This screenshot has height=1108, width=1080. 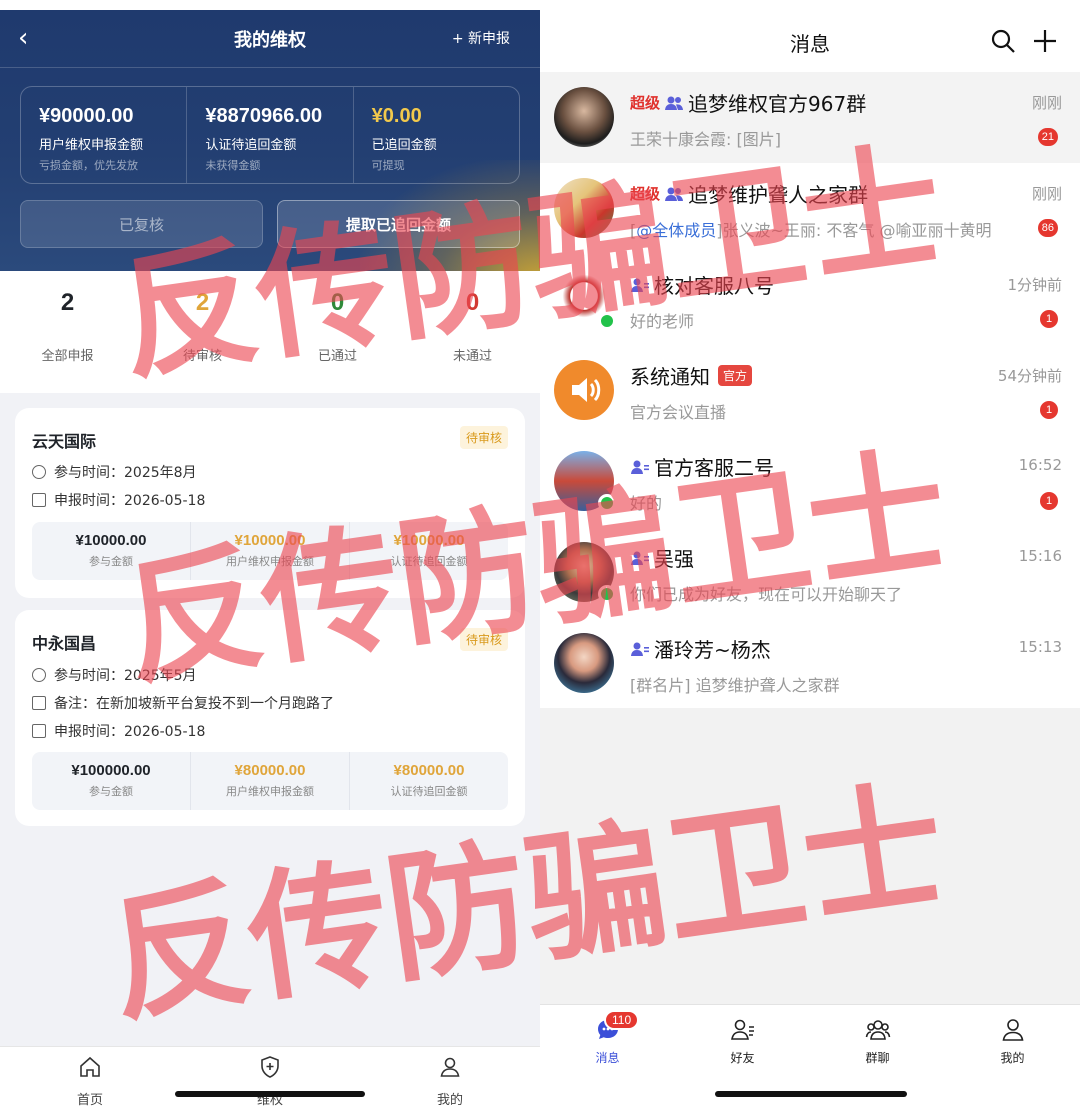 I want to click on rights-navbar: ‹ 我的维权 + 新申报, so click(x=270, y=39).